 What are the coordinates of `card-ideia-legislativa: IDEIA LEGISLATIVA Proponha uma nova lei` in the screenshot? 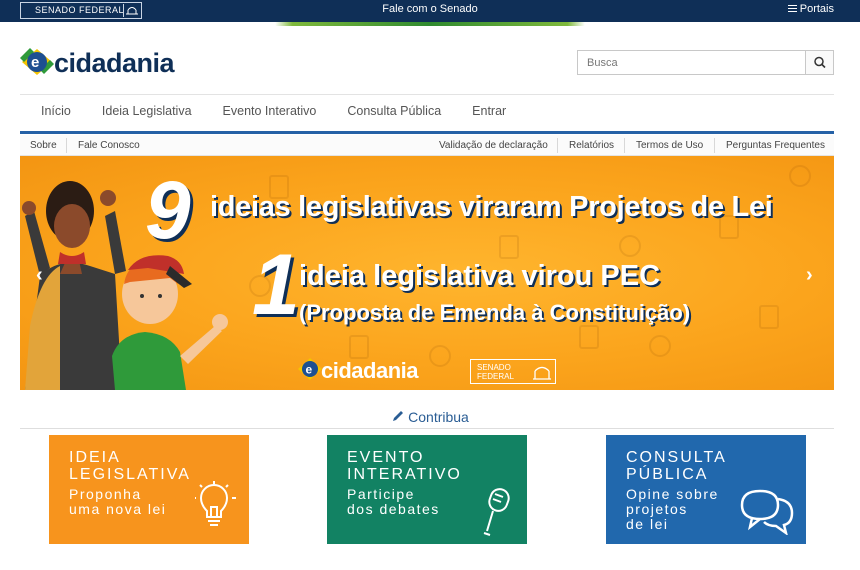 It's located at (149, 489).